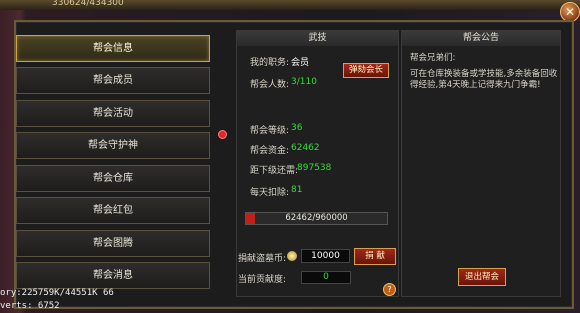 This screenshot has width=580, height=313. What do you see at coordinates (389, 289) in the screenshot?
I see `help-icon: ?` at bounding box center [389, 289].